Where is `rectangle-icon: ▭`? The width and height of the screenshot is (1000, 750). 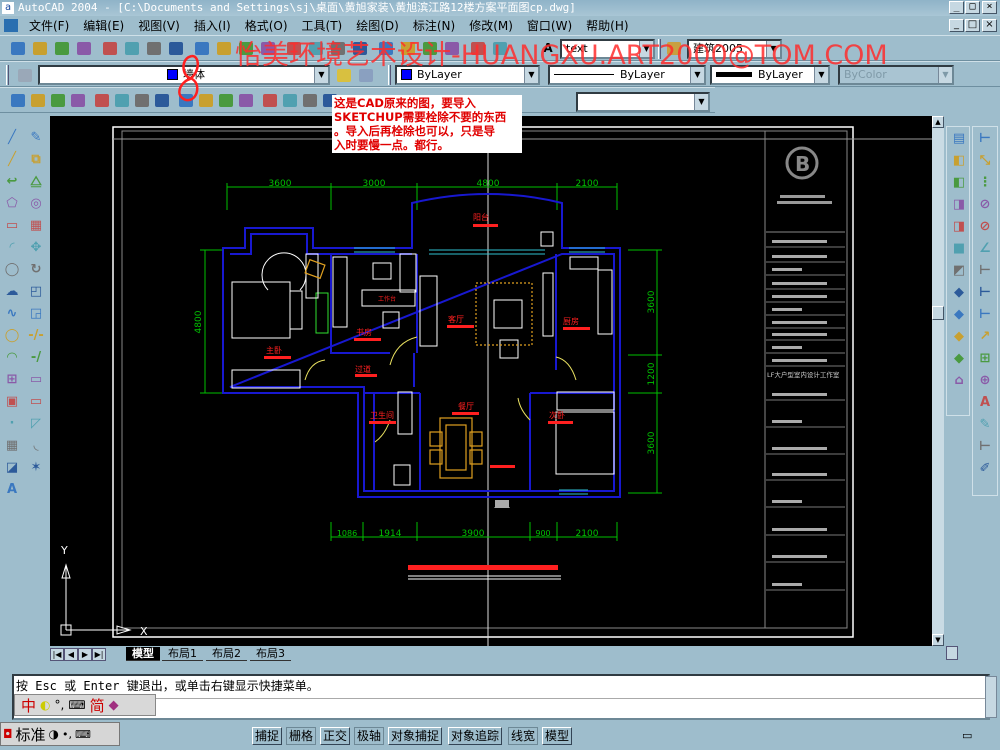 rectangle-icon: ▭ is located at coordinates (12, 225).